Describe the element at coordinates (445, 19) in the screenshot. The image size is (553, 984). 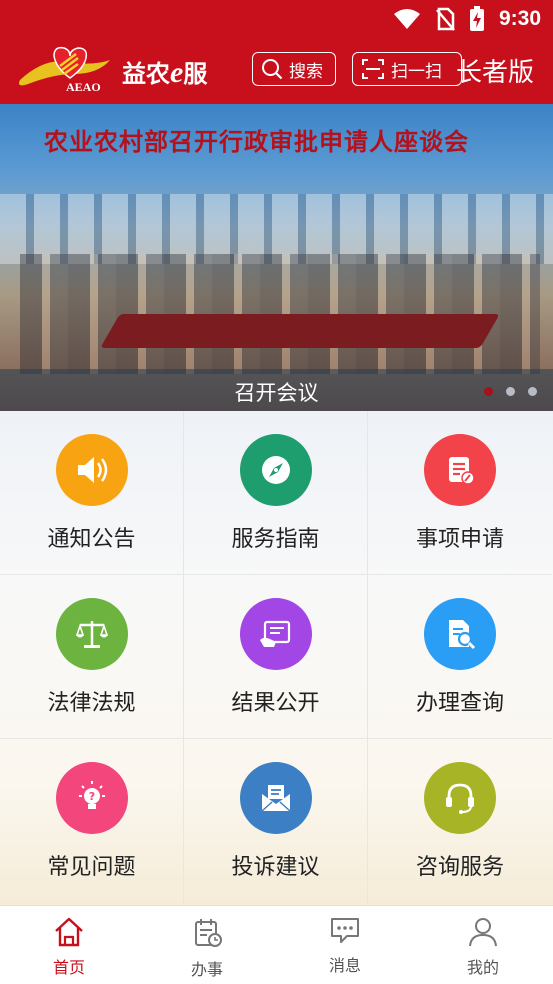
I see `no-sim-icon` at that location.